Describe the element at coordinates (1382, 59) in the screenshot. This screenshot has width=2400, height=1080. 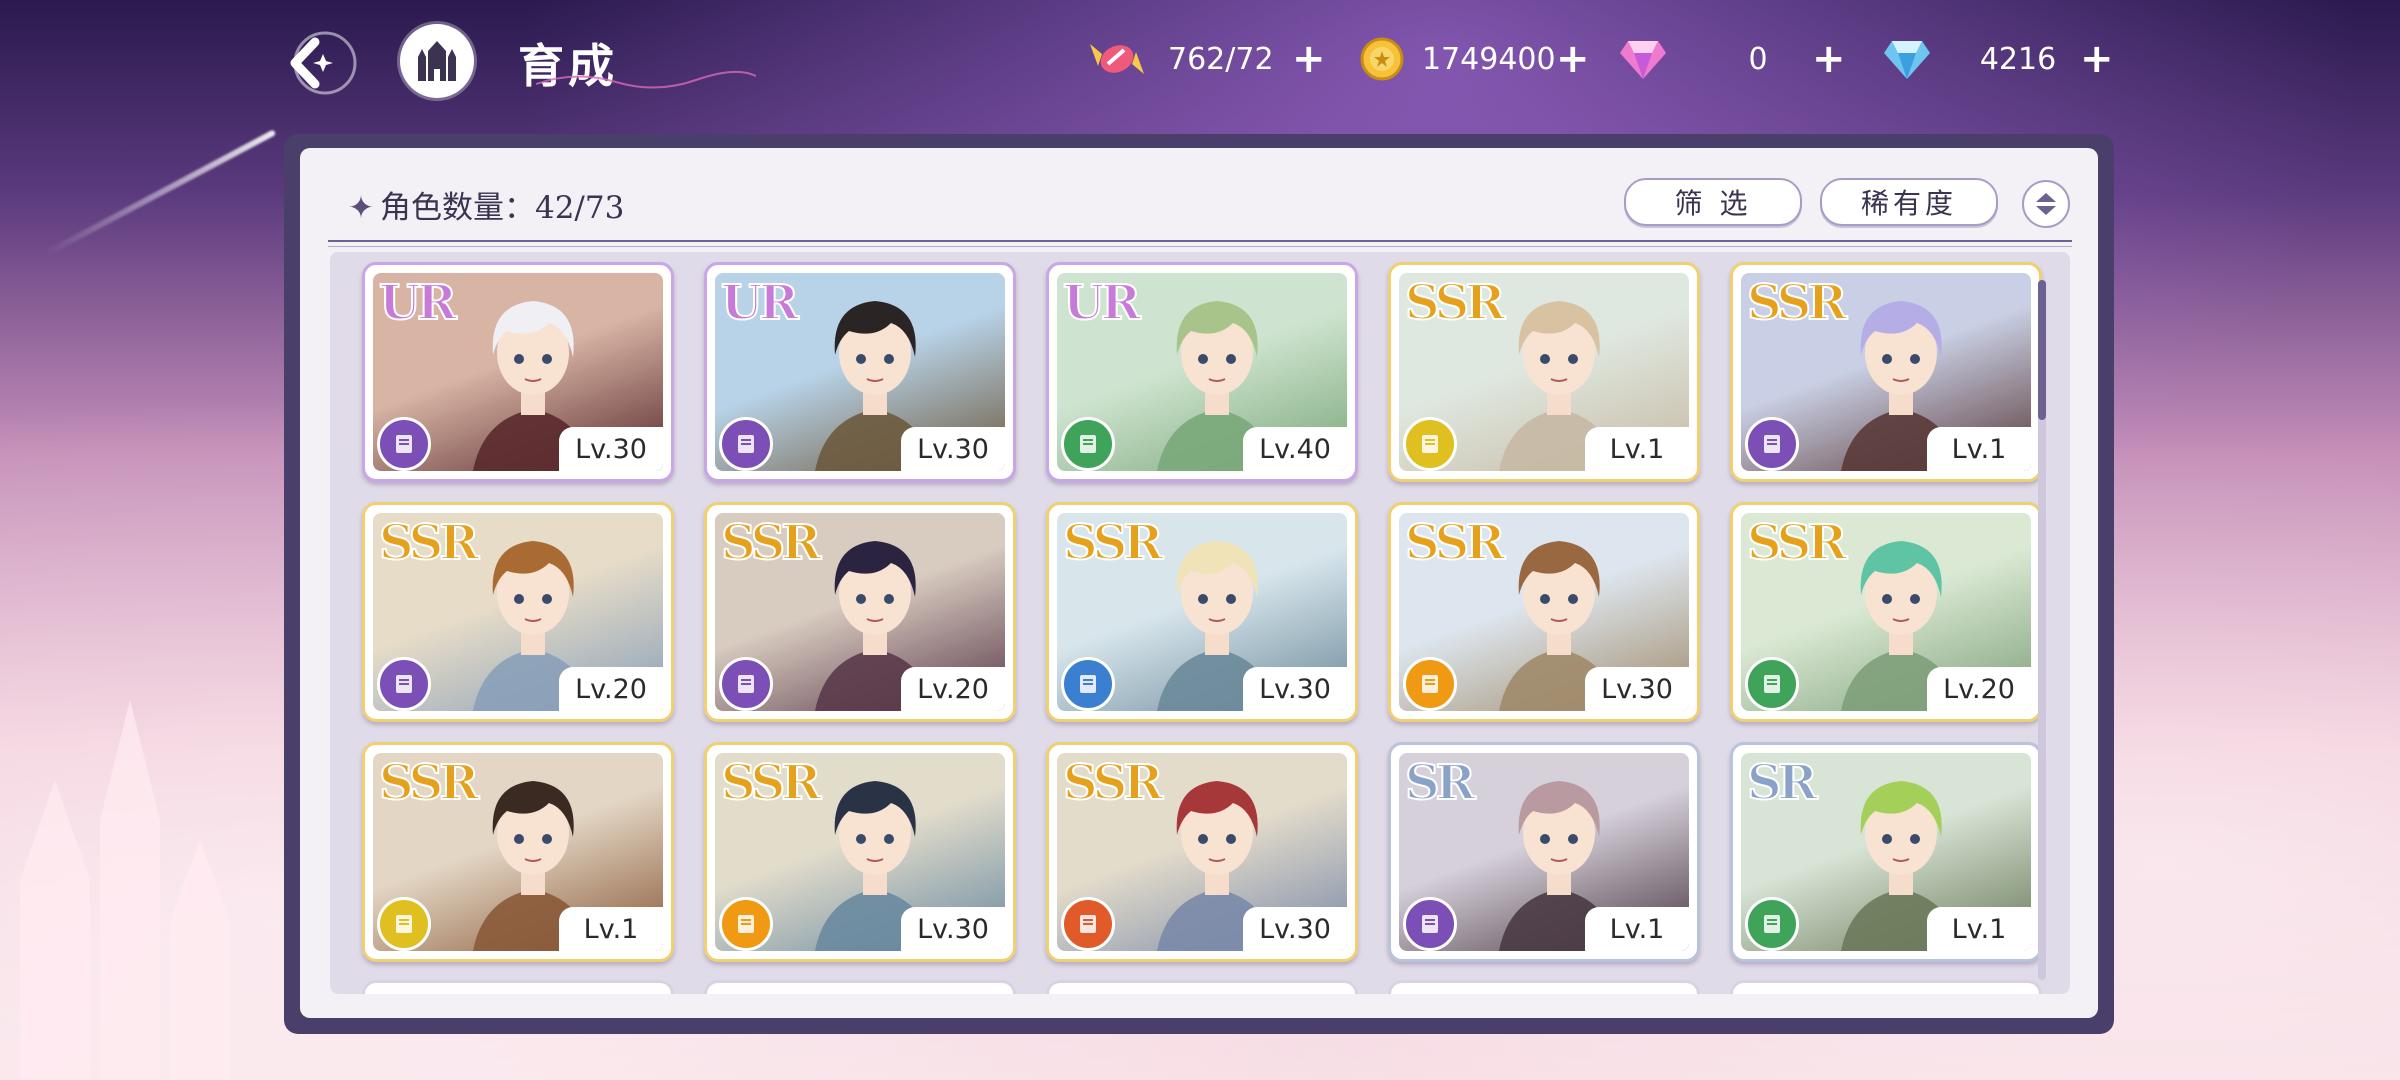
I see `gold-coin-icon` at that location.